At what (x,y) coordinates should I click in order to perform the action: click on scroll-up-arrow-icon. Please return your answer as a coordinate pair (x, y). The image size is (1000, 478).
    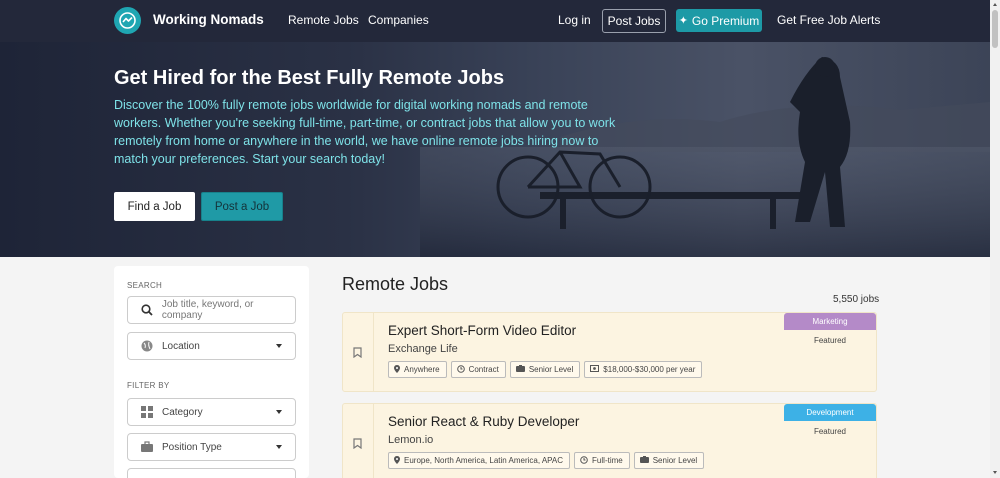
    Looking at the image, I should click on (995, 4).